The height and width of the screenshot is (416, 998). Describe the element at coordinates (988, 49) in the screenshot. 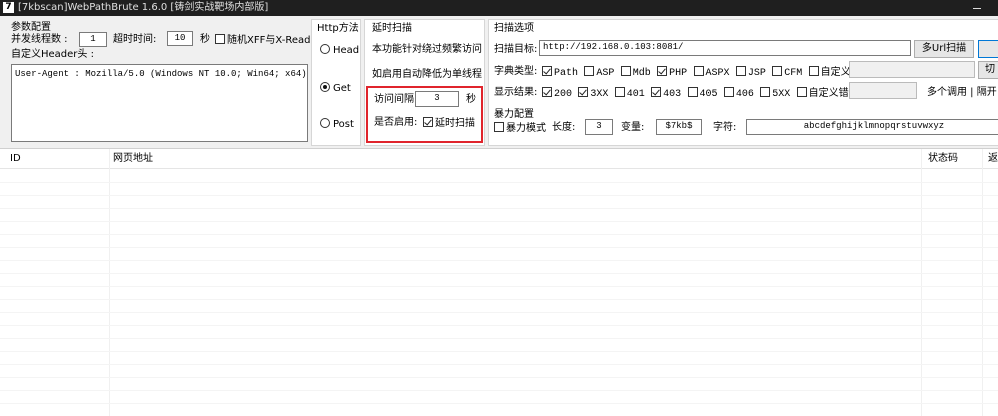

I see `start-scan-button` at that location.